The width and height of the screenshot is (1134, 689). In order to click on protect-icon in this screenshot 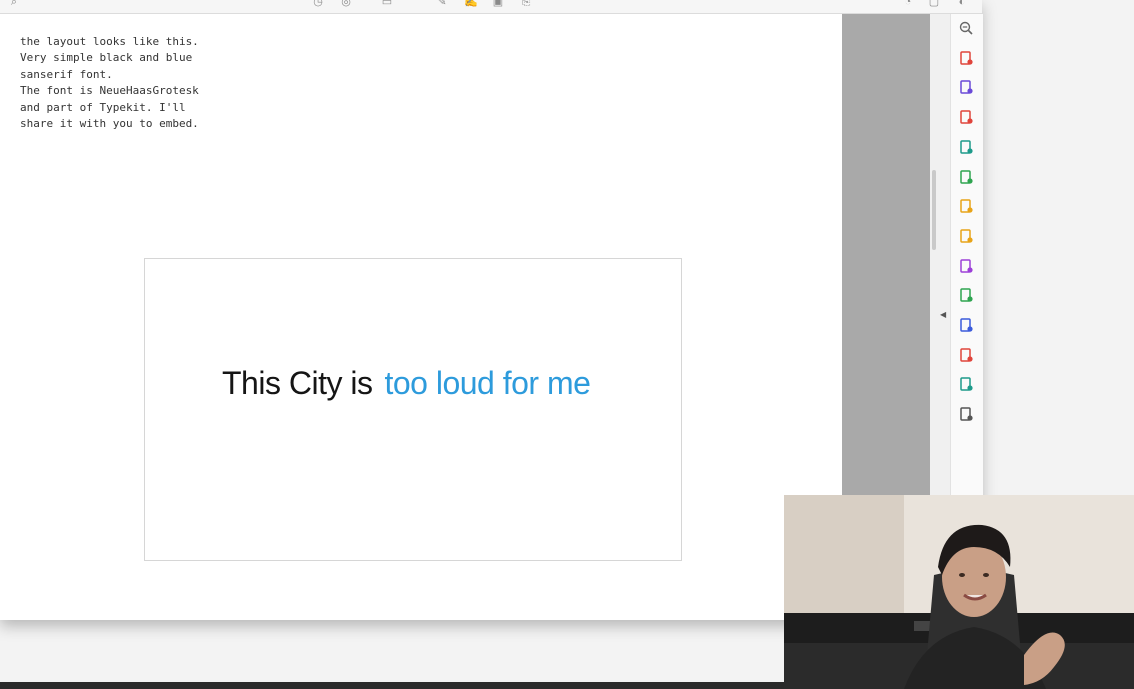, I will do `click(966, 325)`.